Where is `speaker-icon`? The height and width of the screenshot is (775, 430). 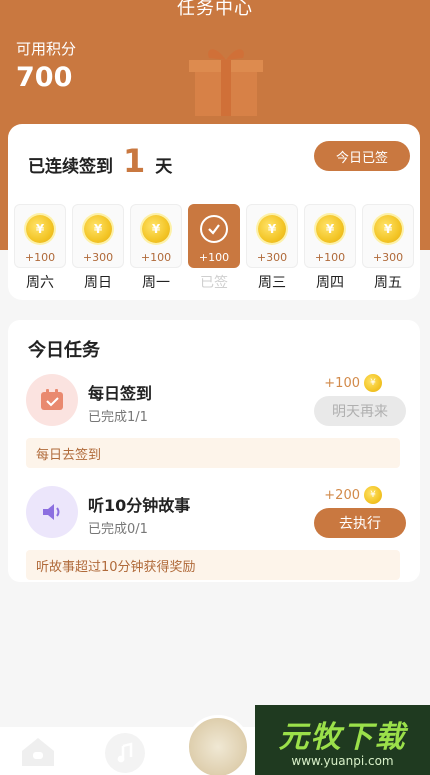
speaker-icon is located at coordinates (52, 512).